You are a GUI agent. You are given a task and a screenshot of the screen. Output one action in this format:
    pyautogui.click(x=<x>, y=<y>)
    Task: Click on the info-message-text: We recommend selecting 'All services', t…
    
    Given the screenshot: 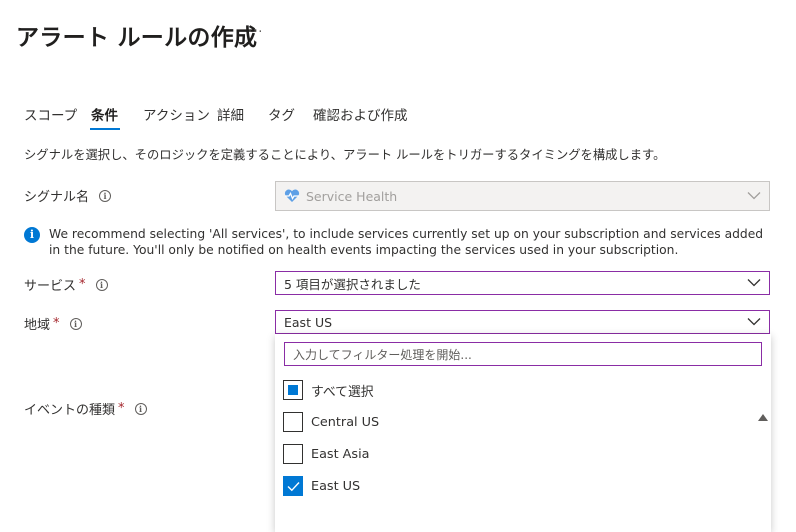 What is the action you would take?
    pyautogui.click(x=406, y=242)
    